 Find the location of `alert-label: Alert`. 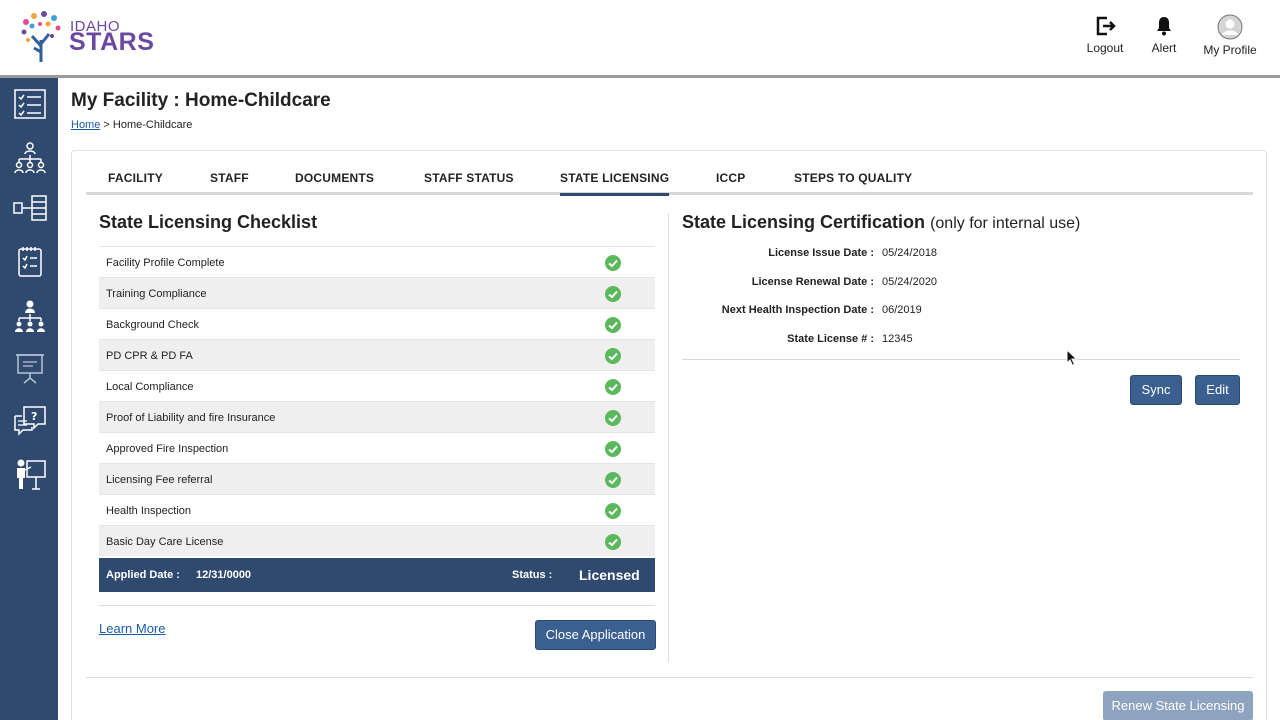

alert-label: Alert is located at coordinates (1164, 48).